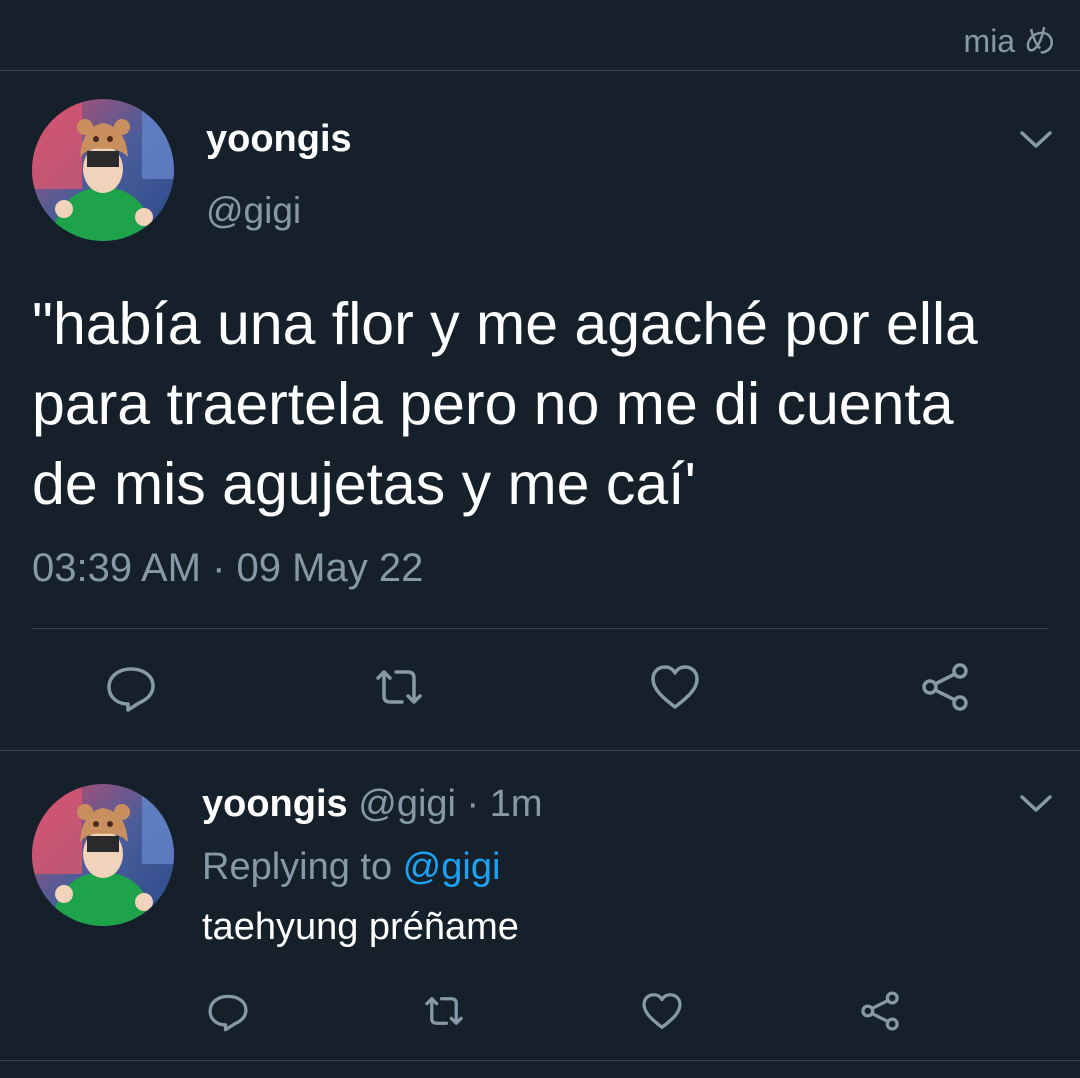  What do you see at coordinates (445, 804) in the screenshot?
I see `handle-and-time: @gigi · 1m` at bounding box center [445, 804].